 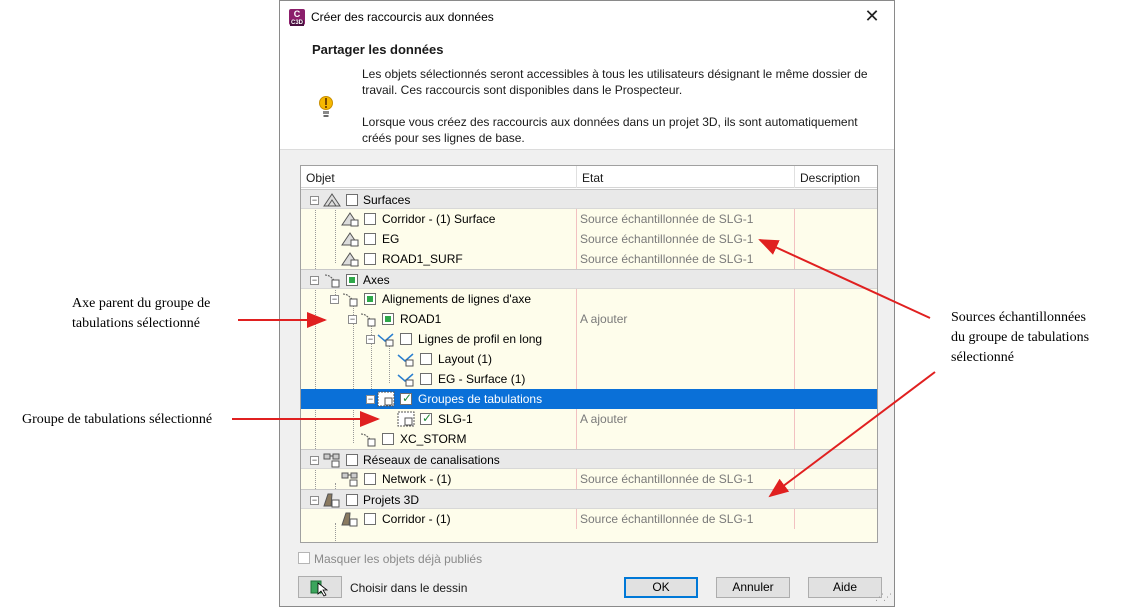 What do you see at coordinates (480, 339) in the screenshot?
I see `tree-label: Lignes de profil en long` at bounding box center [480, 339].